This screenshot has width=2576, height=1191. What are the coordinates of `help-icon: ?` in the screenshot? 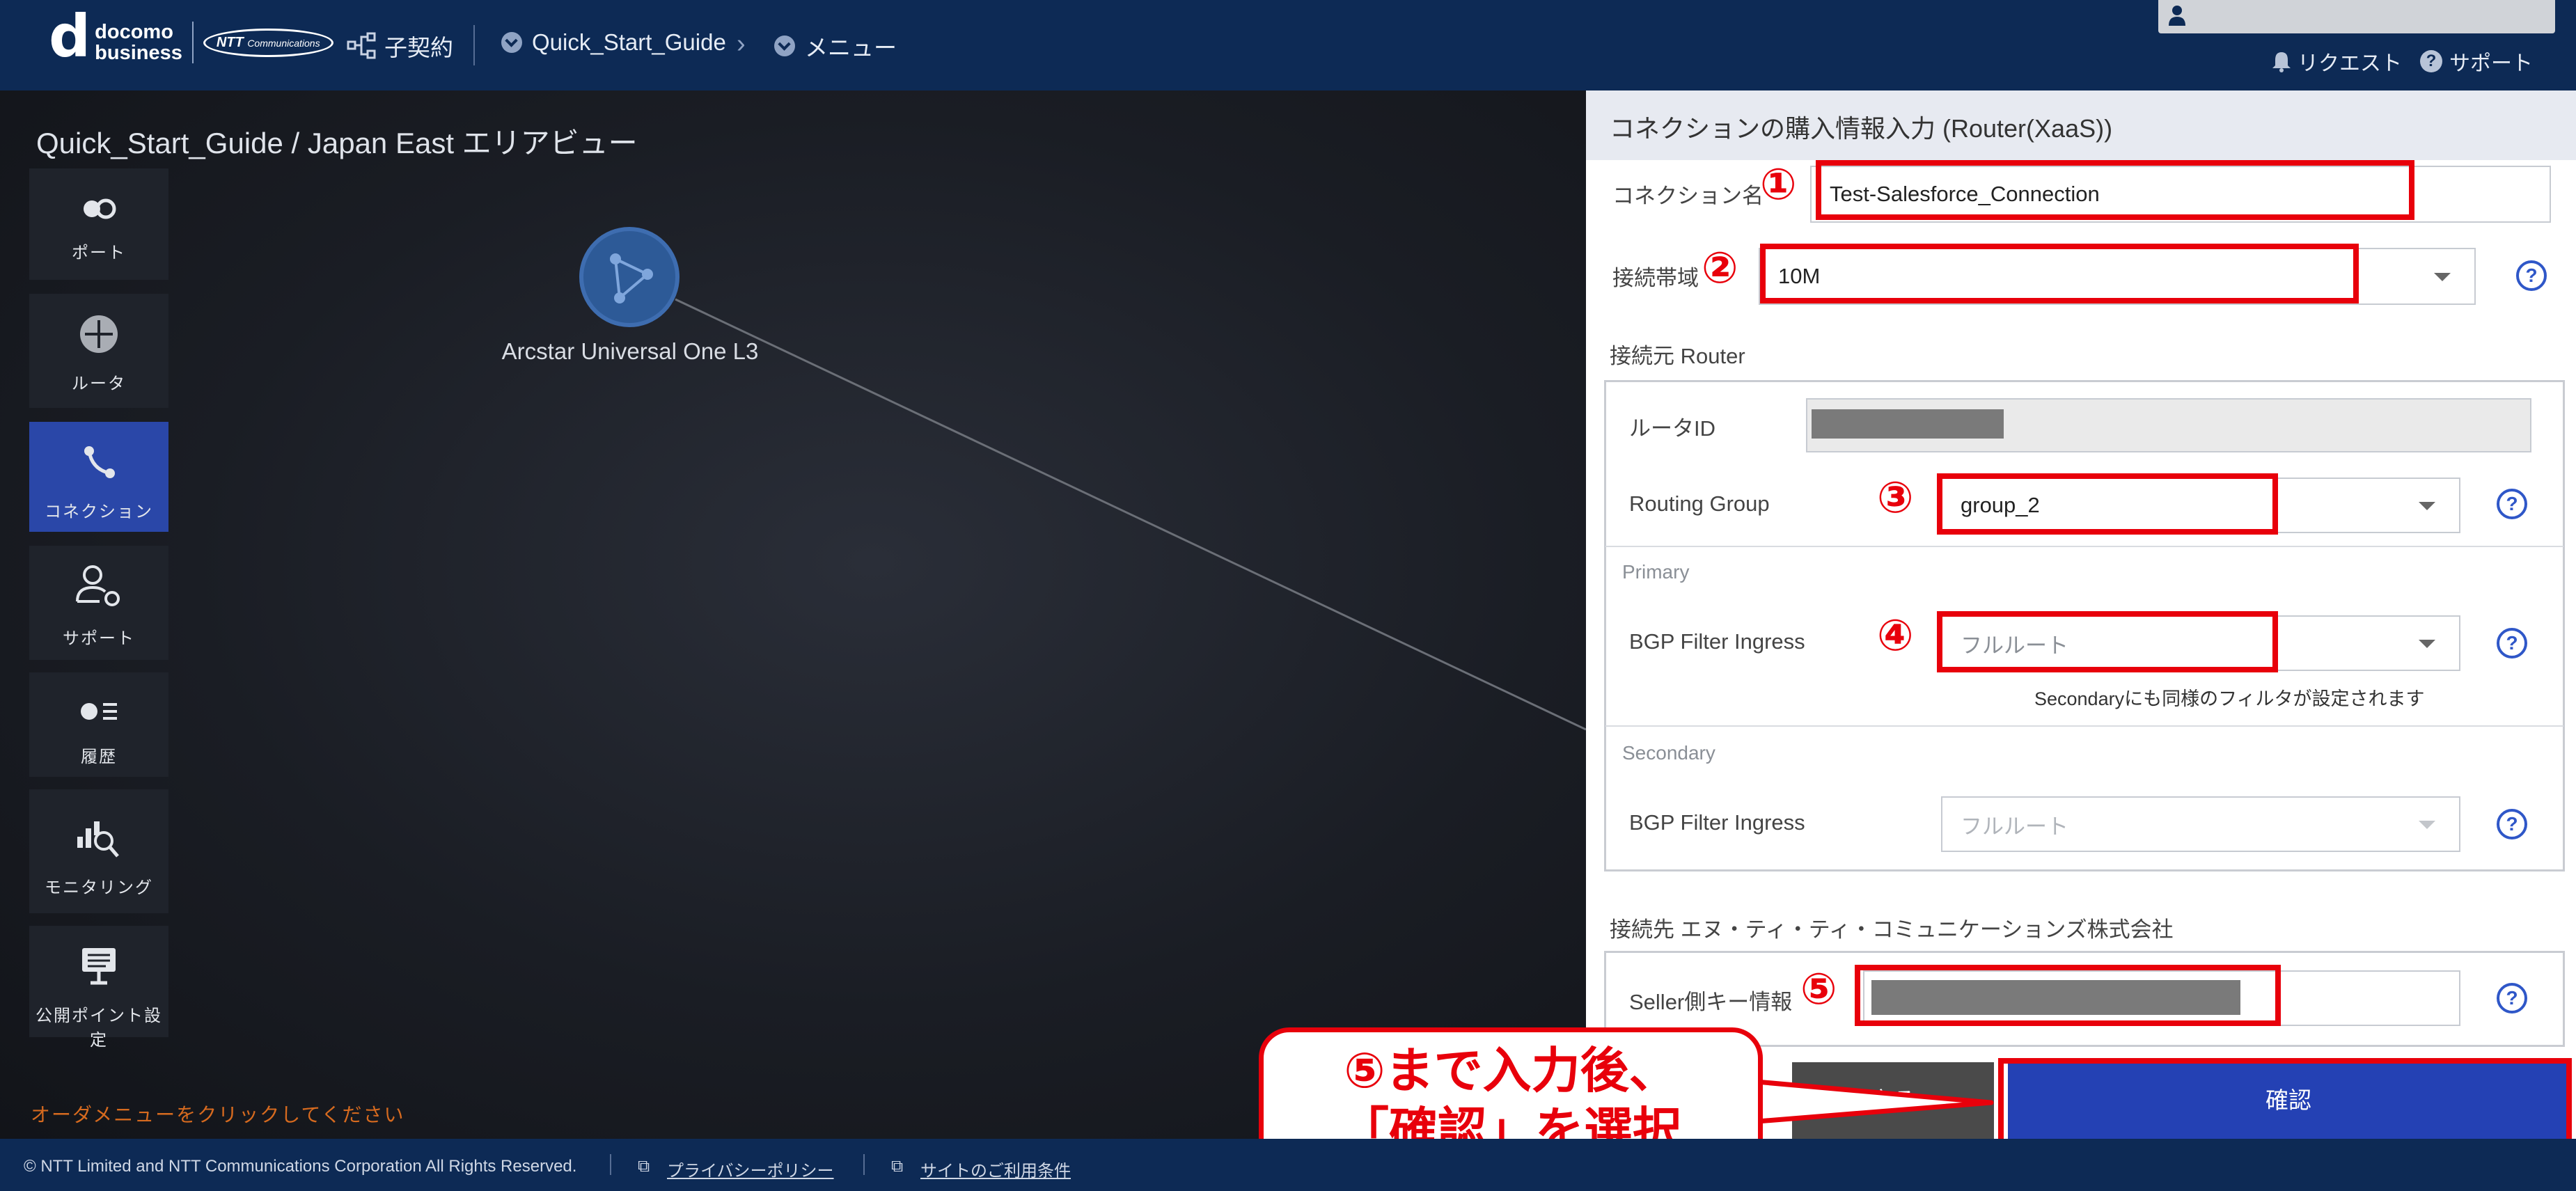 It's located at (2431, 61).